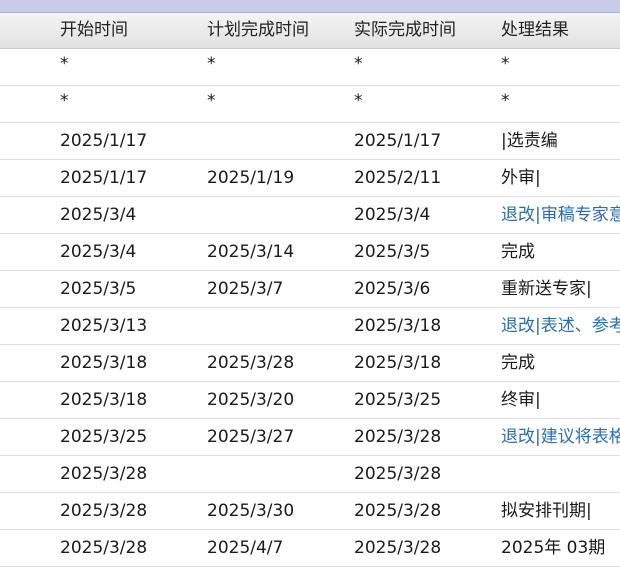  Describe the element at coordinates (310, 363) in the screenshot. I see `table-row: 2025/3/18 2025/3/28 2025/3/18 完成` at that location.